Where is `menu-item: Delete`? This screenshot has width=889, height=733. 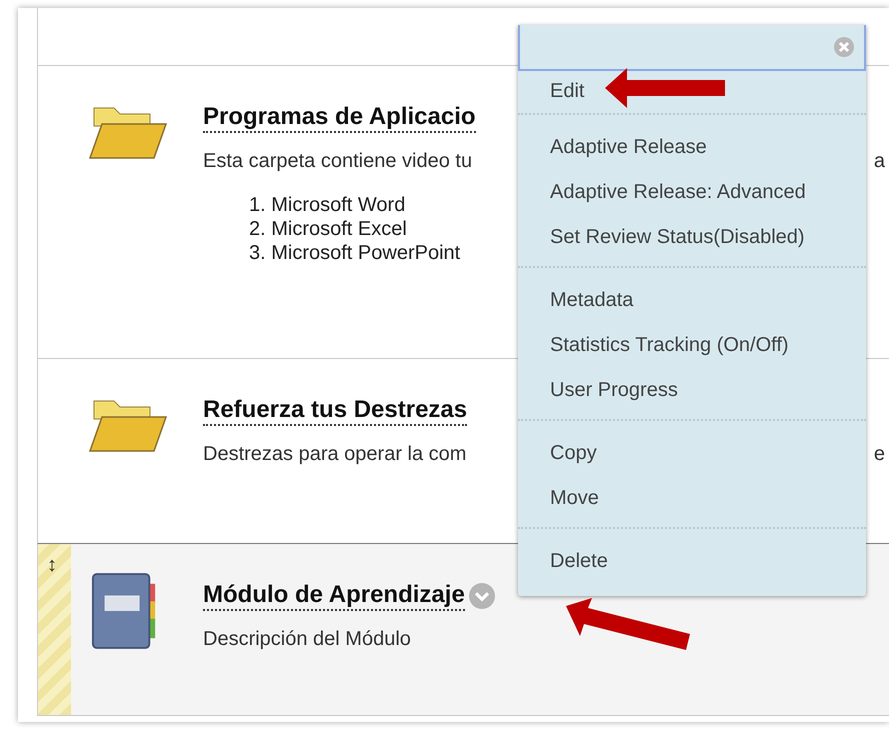 menu-item: Delete is located at coordinates (692, 561).